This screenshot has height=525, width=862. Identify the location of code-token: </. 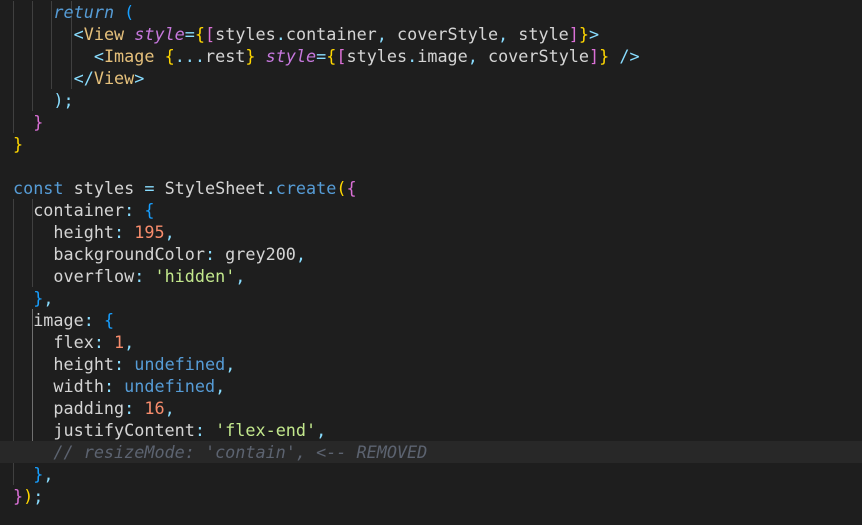
(83, 78).